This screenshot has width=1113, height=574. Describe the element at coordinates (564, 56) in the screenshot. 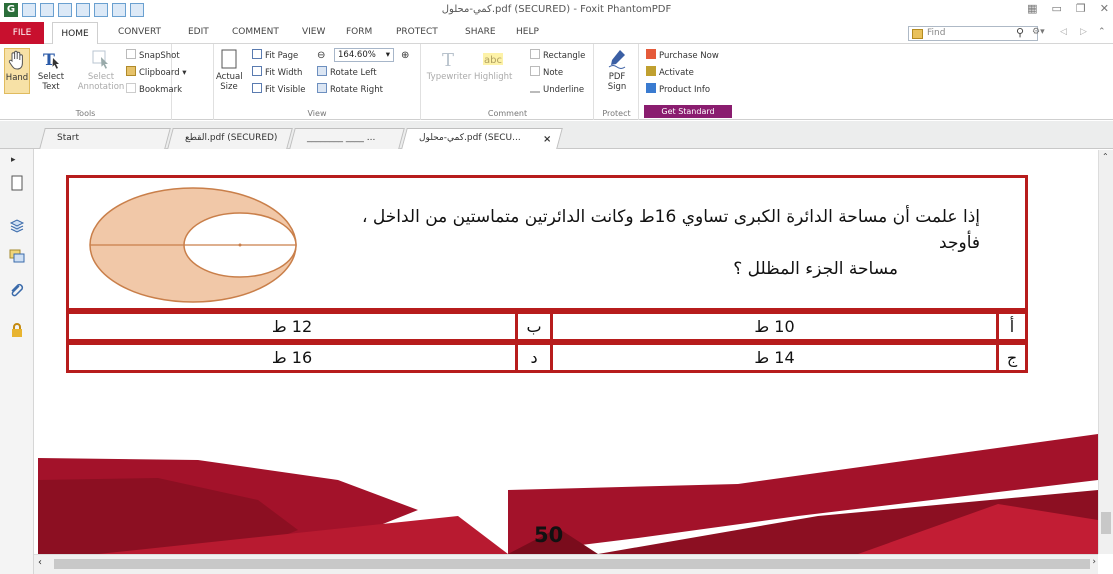

I see `rectangle-label: Rectangle` at that location.